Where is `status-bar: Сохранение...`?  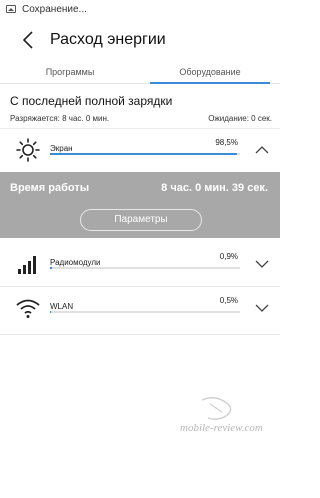
status-bar: Сохранение... is located at coordinates (140, 9).